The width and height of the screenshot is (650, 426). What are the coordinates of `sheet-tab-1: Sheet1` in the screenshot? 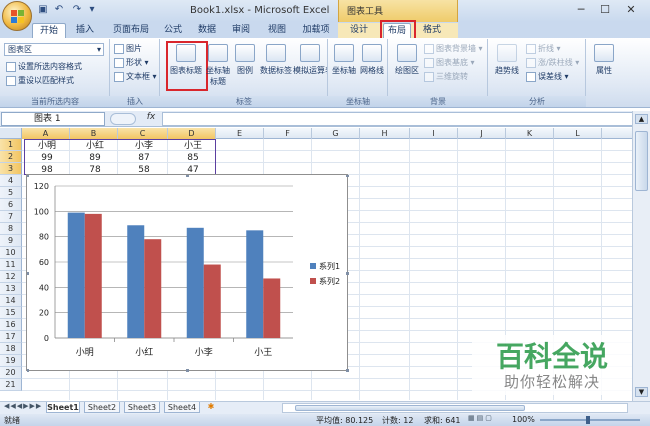 It's located at (63, 407).